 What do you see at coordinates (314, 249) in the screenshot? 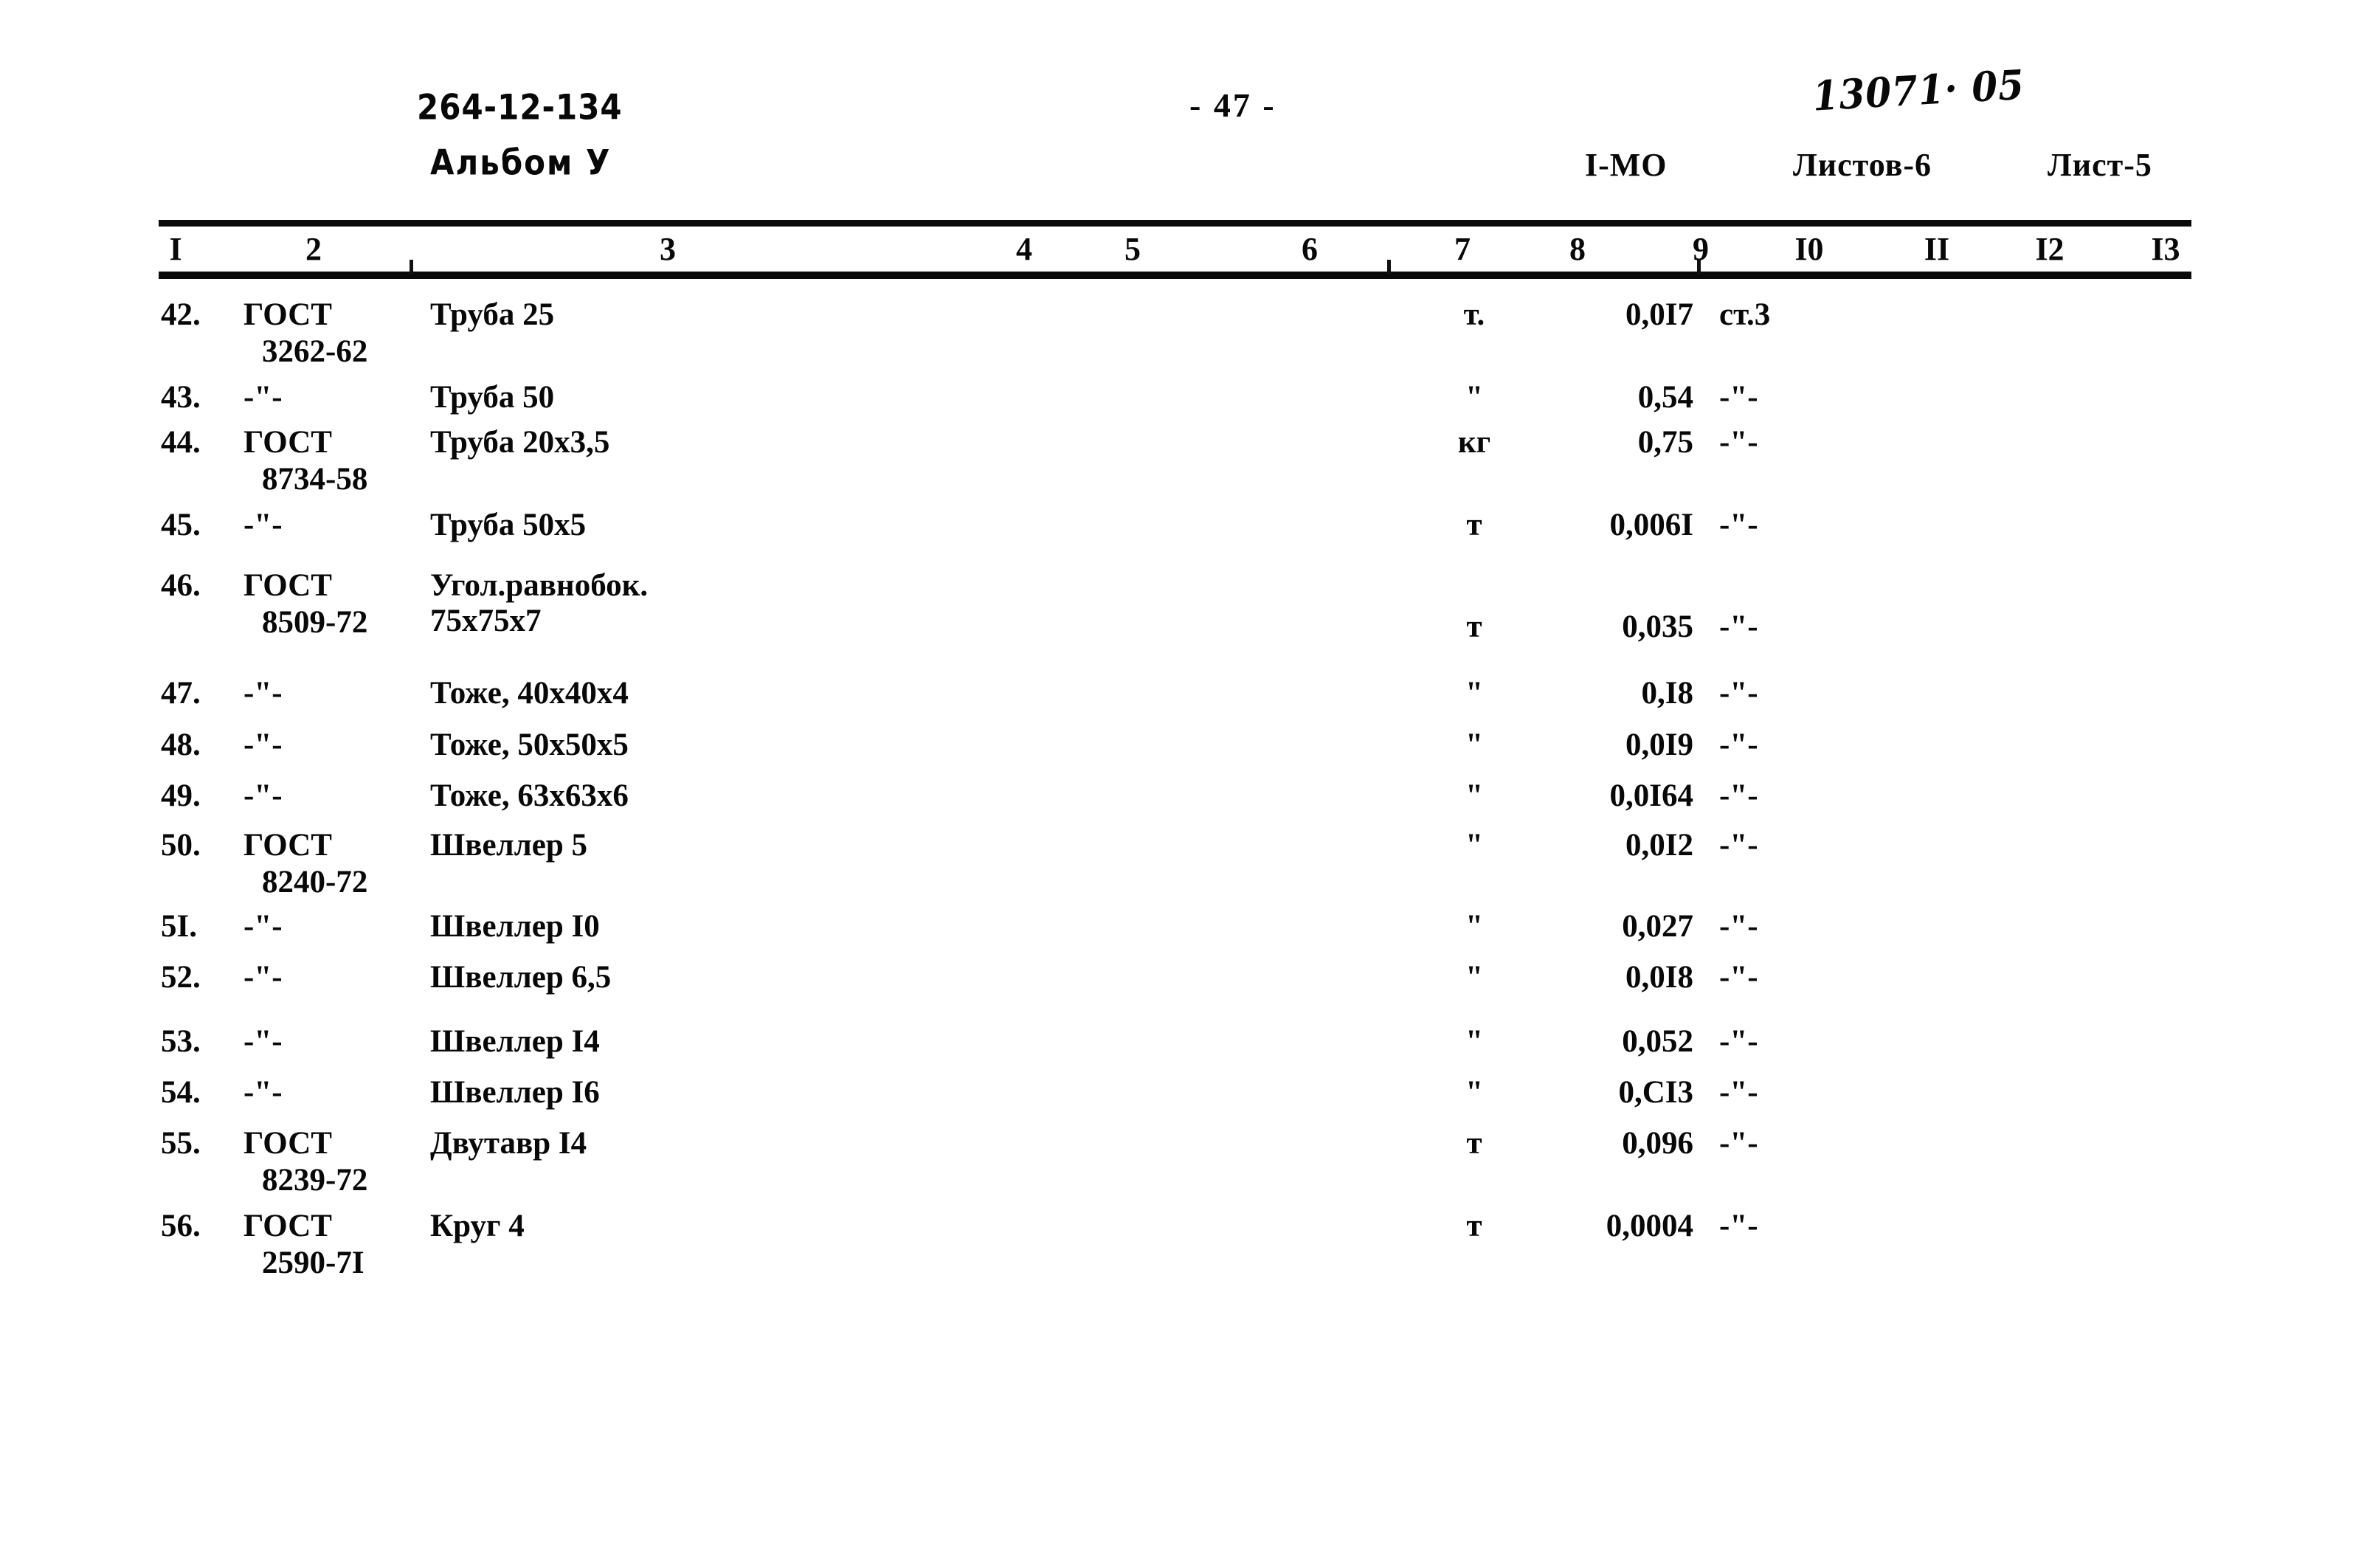
I see `column-header-2: 2` at bounding box center [314, 249].